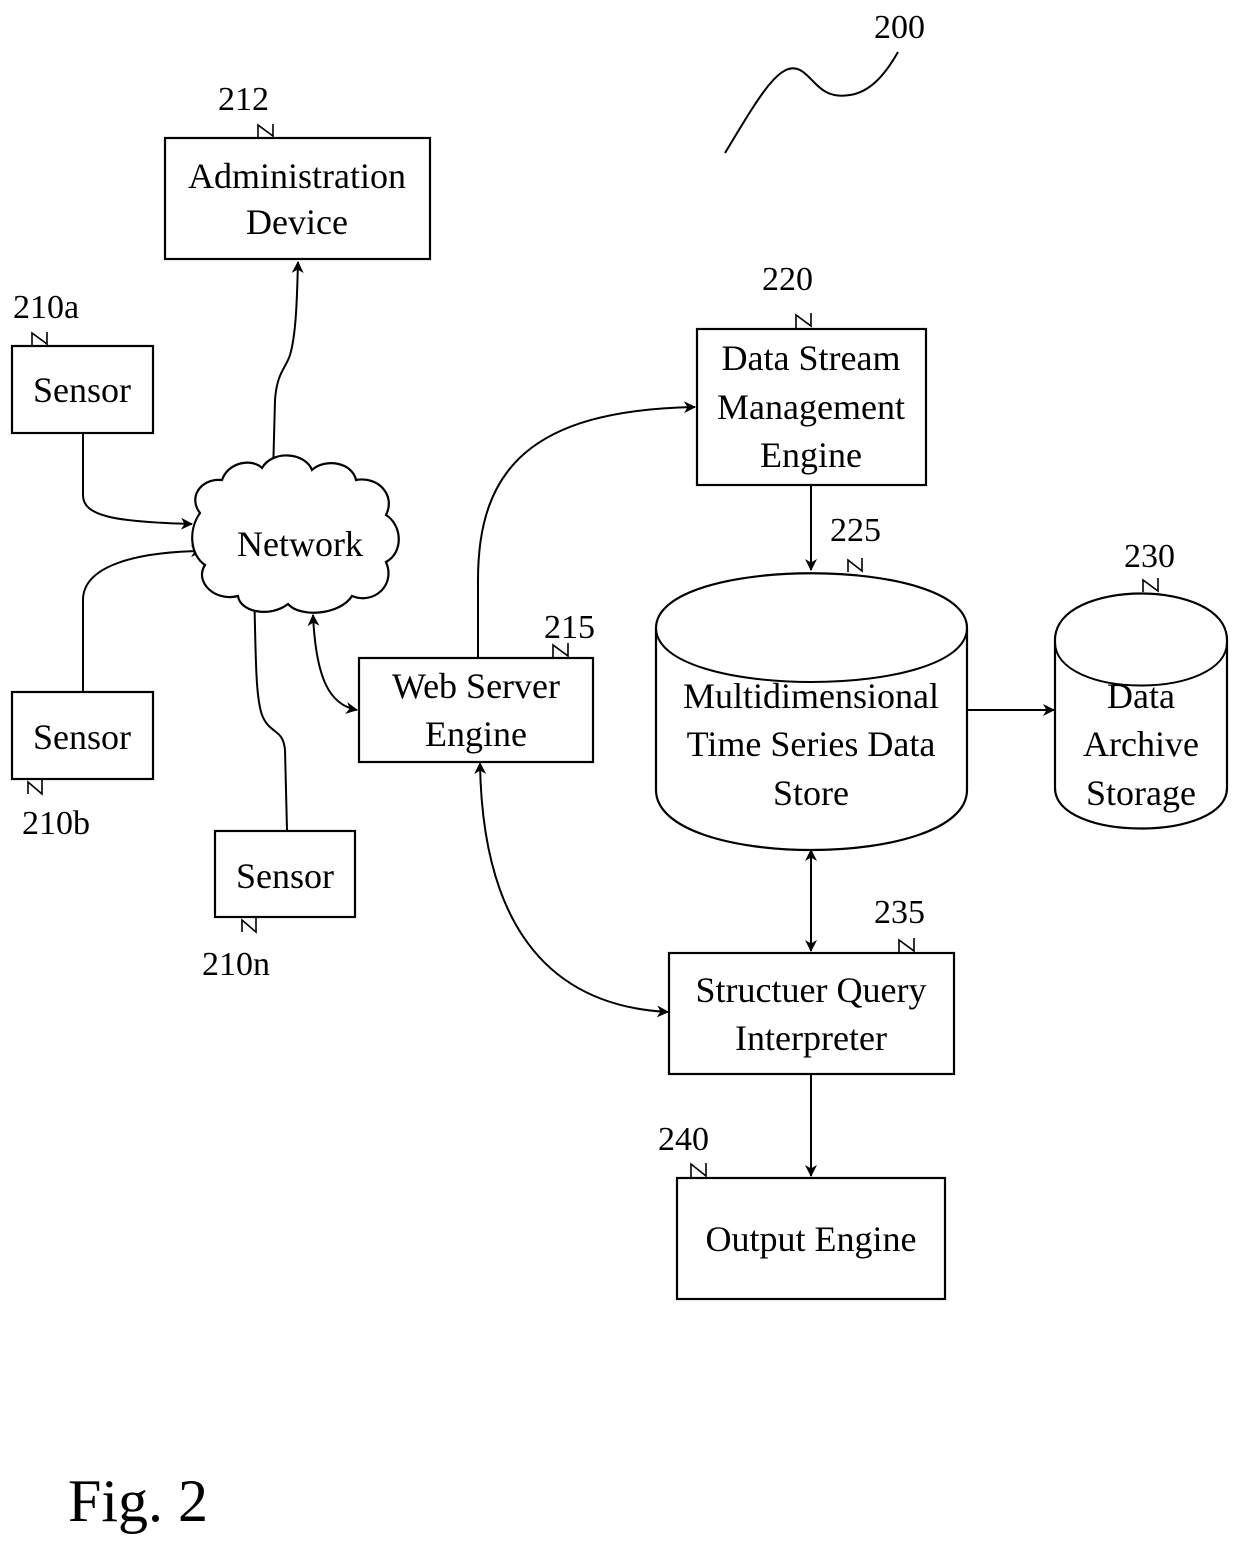  What do you see at coordinates (285, 368) in the screenshot?
I see `edge-network-admin` at bounding box center [285, 368].